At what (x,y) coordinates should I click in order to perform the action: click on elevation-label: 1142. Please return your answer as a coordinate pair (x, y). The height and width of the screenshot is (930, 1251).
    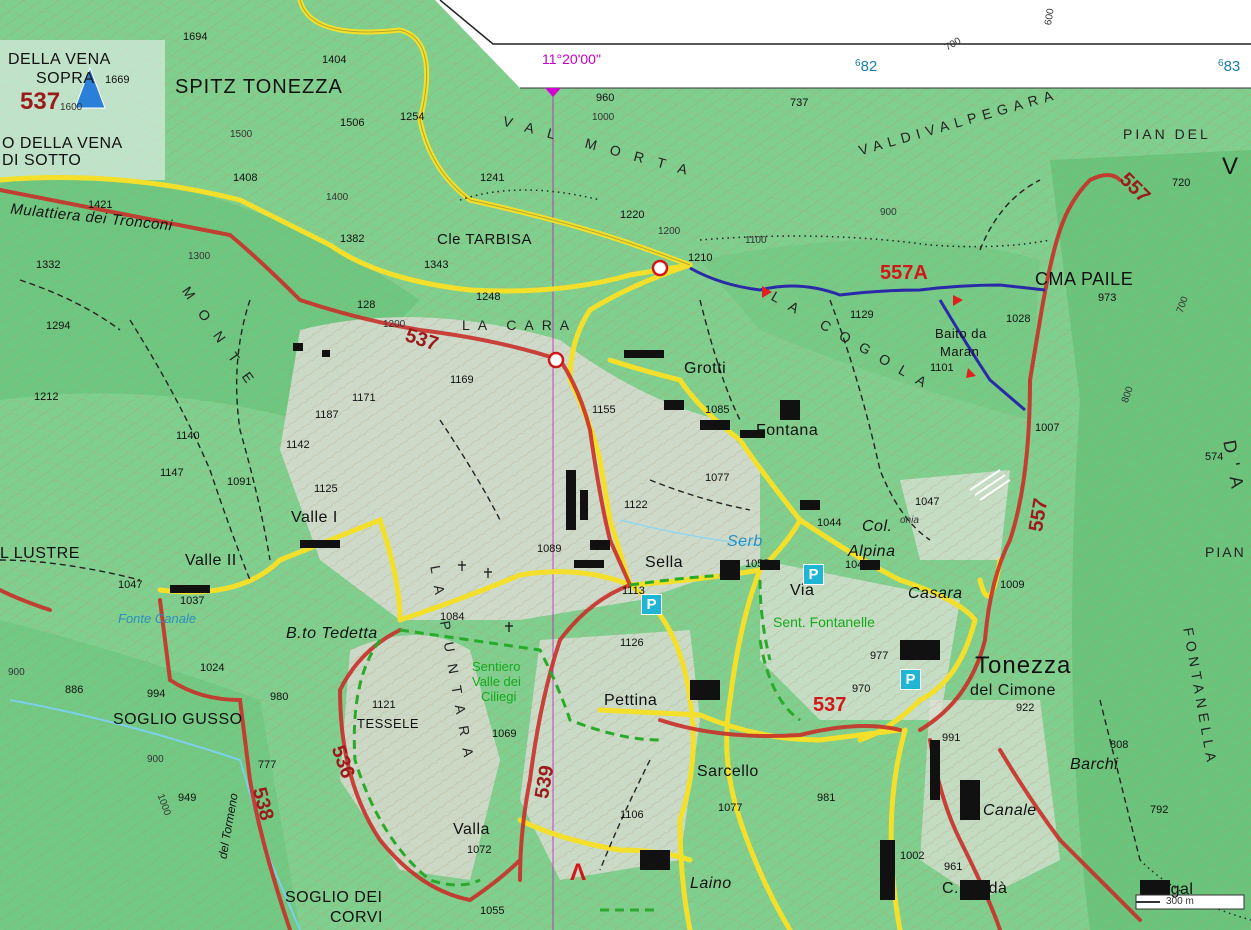
    Looking at the image, I should click on (298, 445).